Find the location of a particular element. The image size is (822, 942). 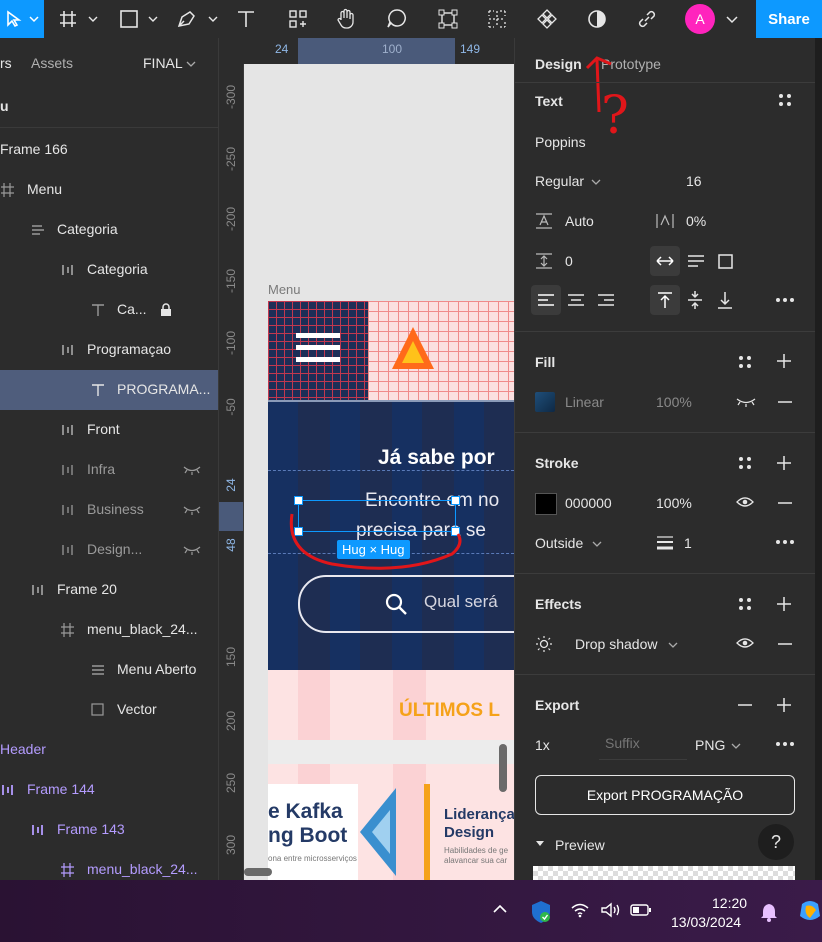

layer-infra: Infra is located at coordinates (109, 470).